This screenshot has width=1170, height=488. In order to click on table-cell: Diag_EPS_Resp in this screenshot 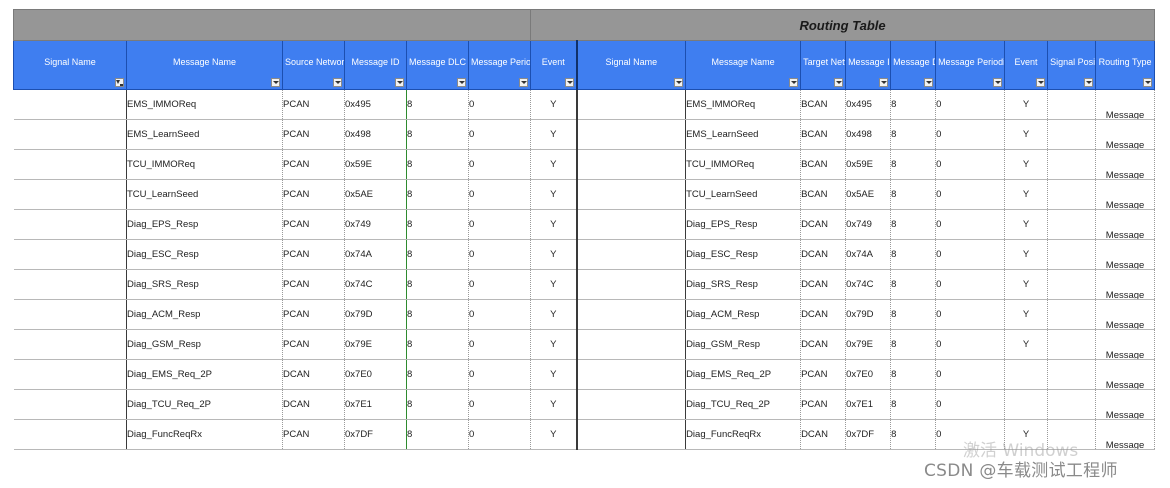, I will do `click(743, 224)`.